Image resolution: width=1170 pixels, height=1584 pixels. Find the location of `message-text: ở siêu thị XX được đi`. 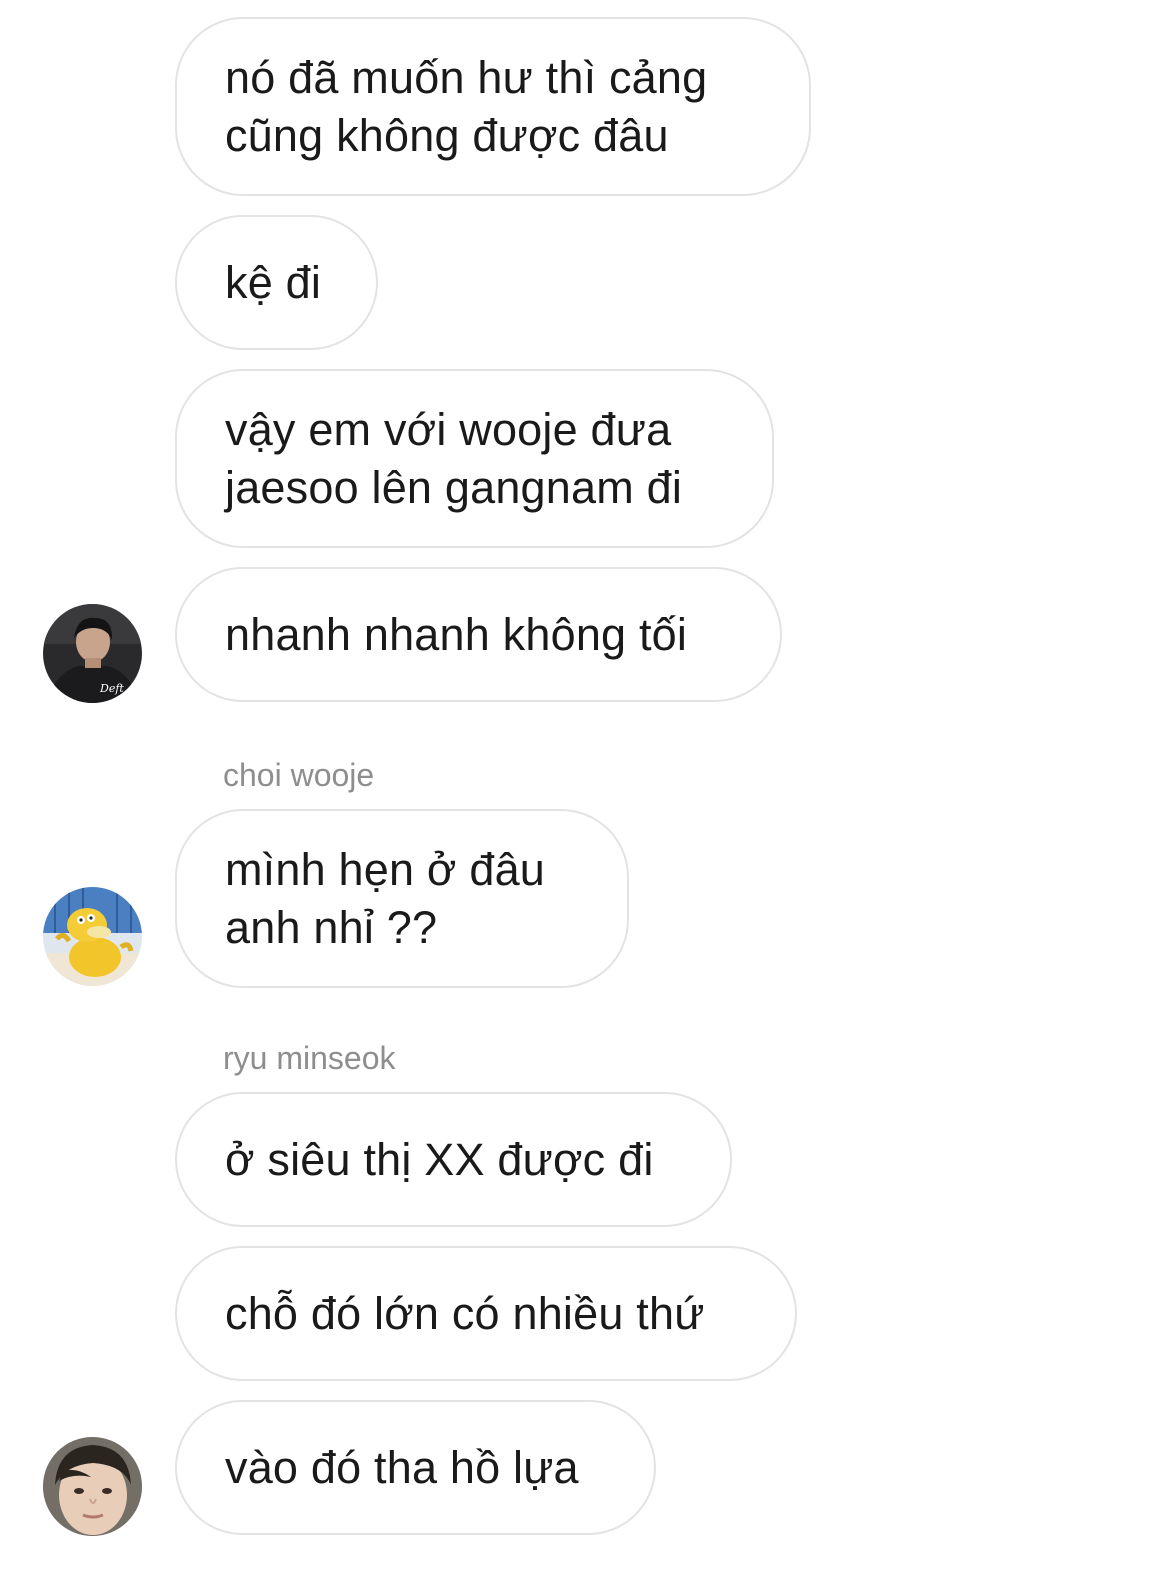

message-text: ở siêu thị XX được đi is located at coordinates (439, 1159).